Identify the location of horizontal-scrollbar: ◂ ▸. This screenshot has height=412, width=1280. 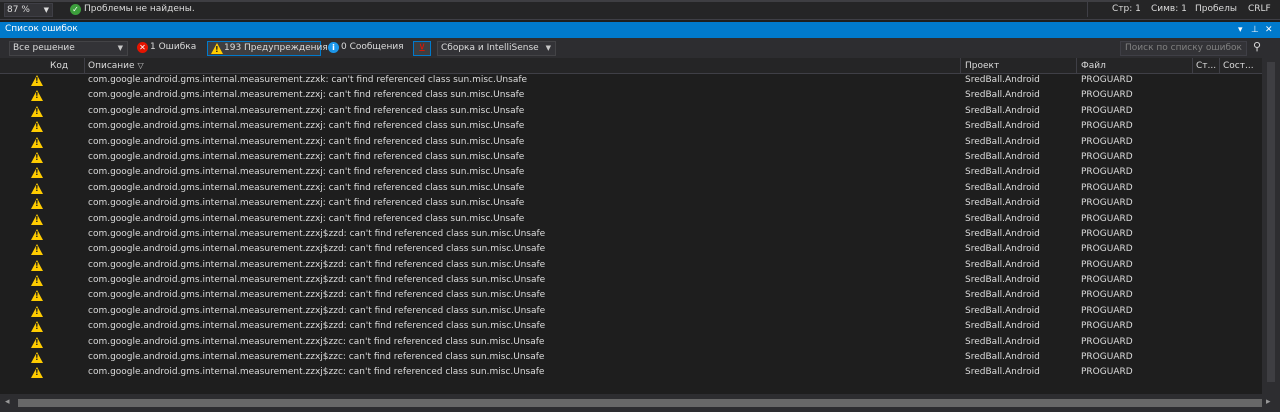
(640, 403).